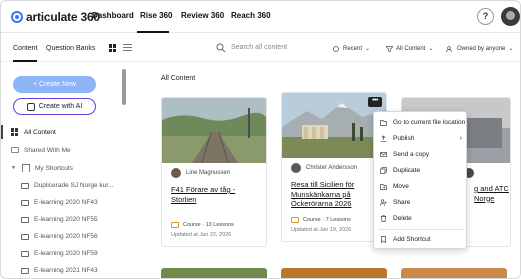 The image size is (521, 279). What do you see at coordinates (421, 186) in the screenshot?
I see `menu-item-move: Move` at bounding box center [421, 186].